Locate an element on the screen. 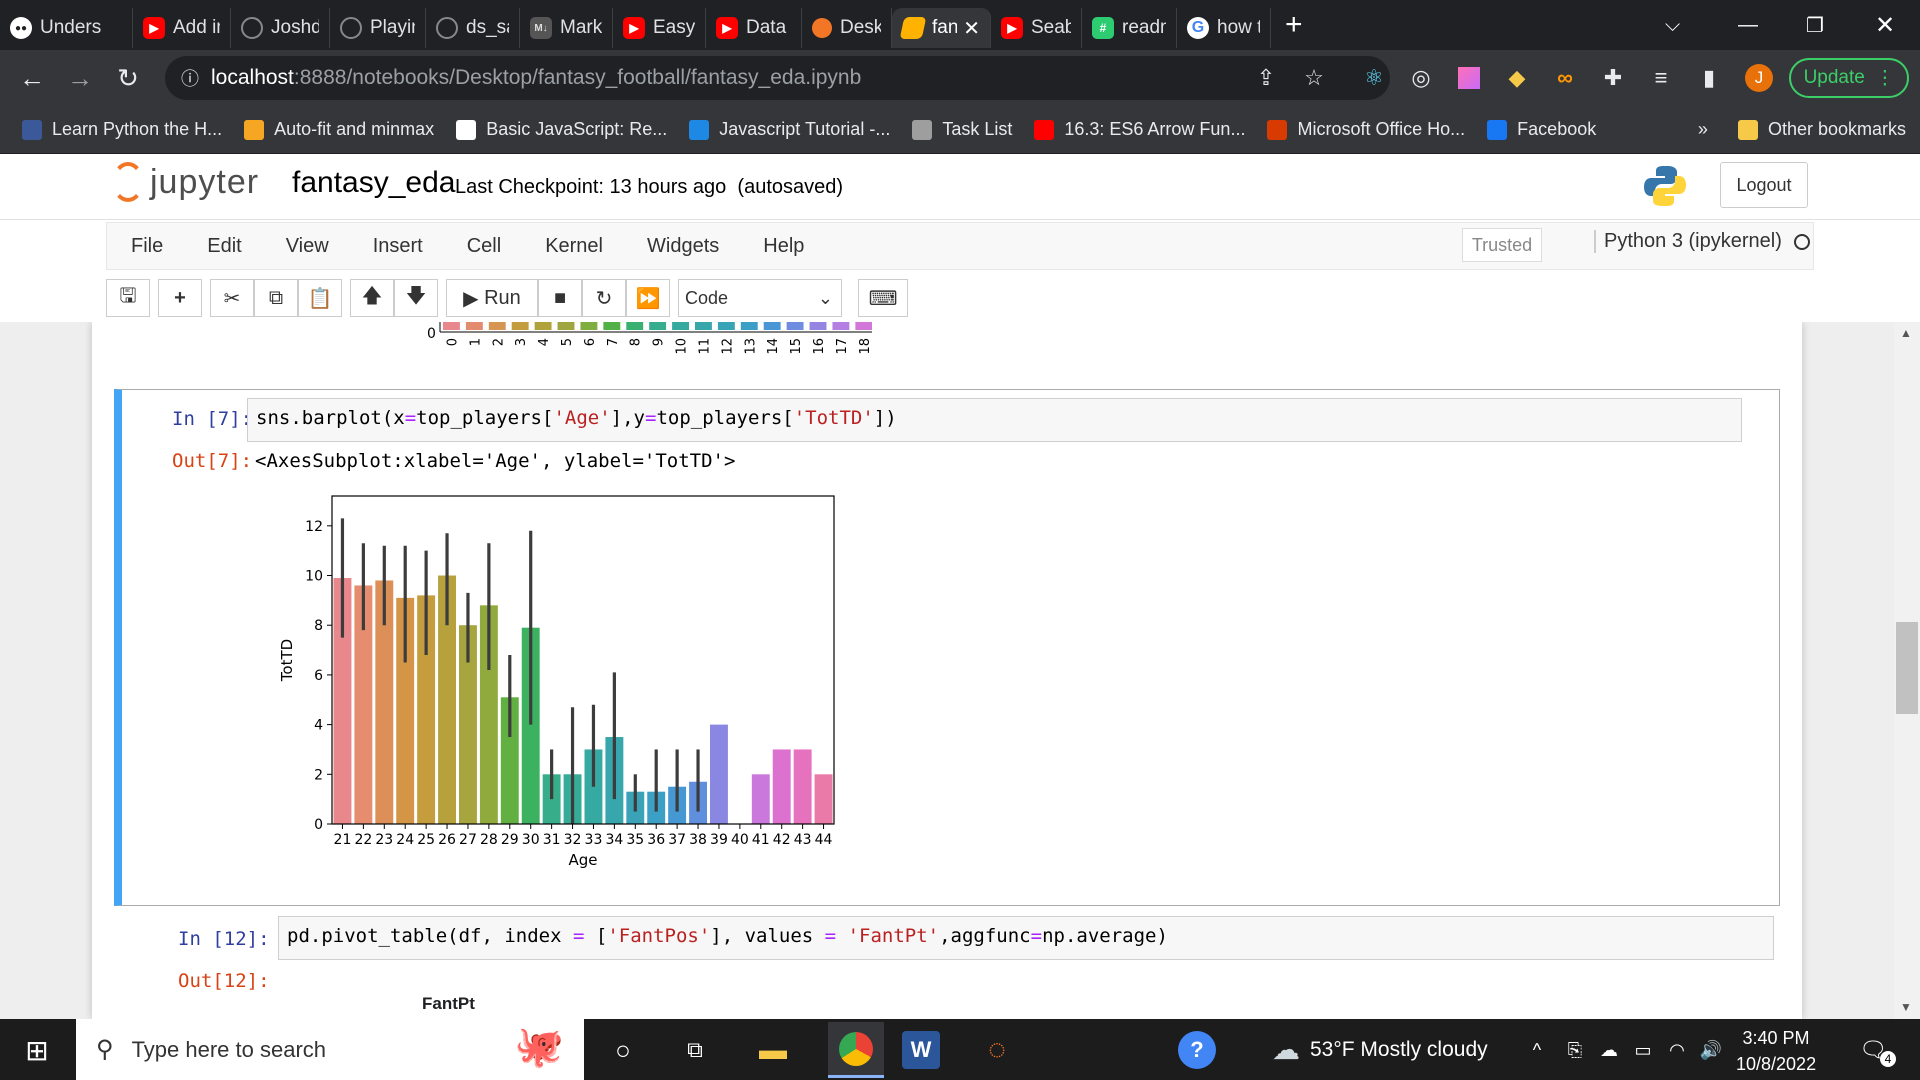  volume-icon: 🔊 is located at coordinates (1711, 1050).